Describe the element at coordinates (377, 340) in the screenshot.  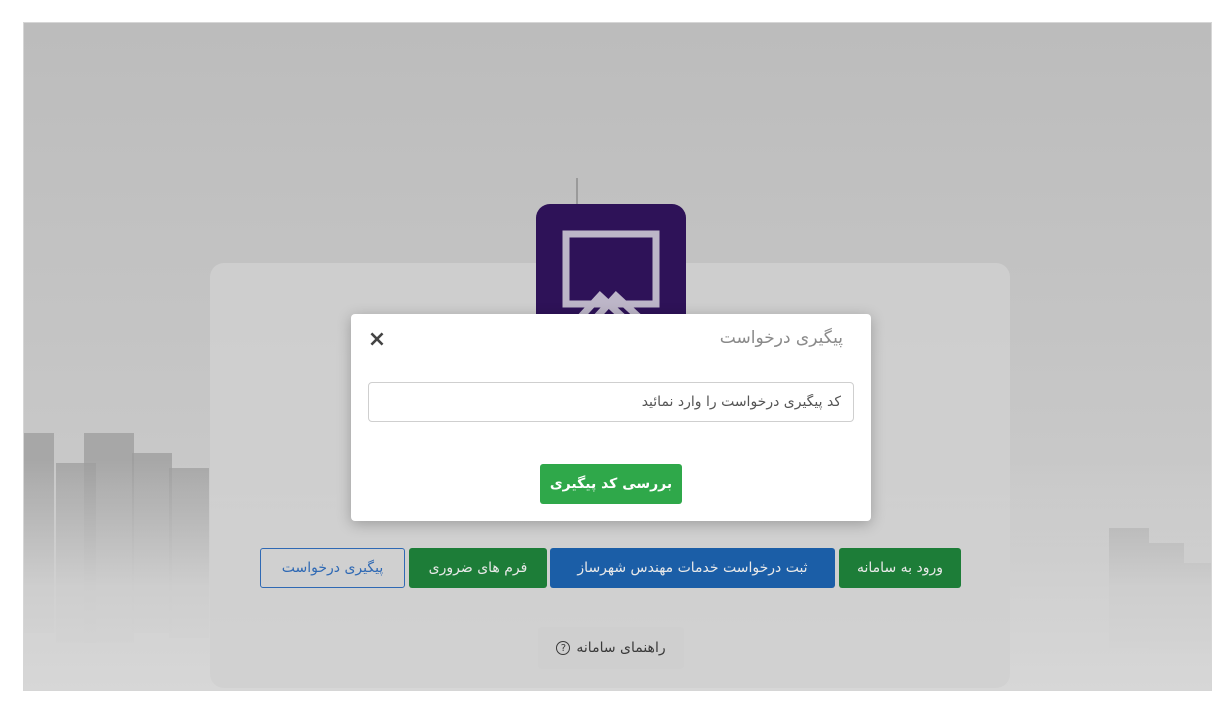
I see `close-icon: ×` at that location.